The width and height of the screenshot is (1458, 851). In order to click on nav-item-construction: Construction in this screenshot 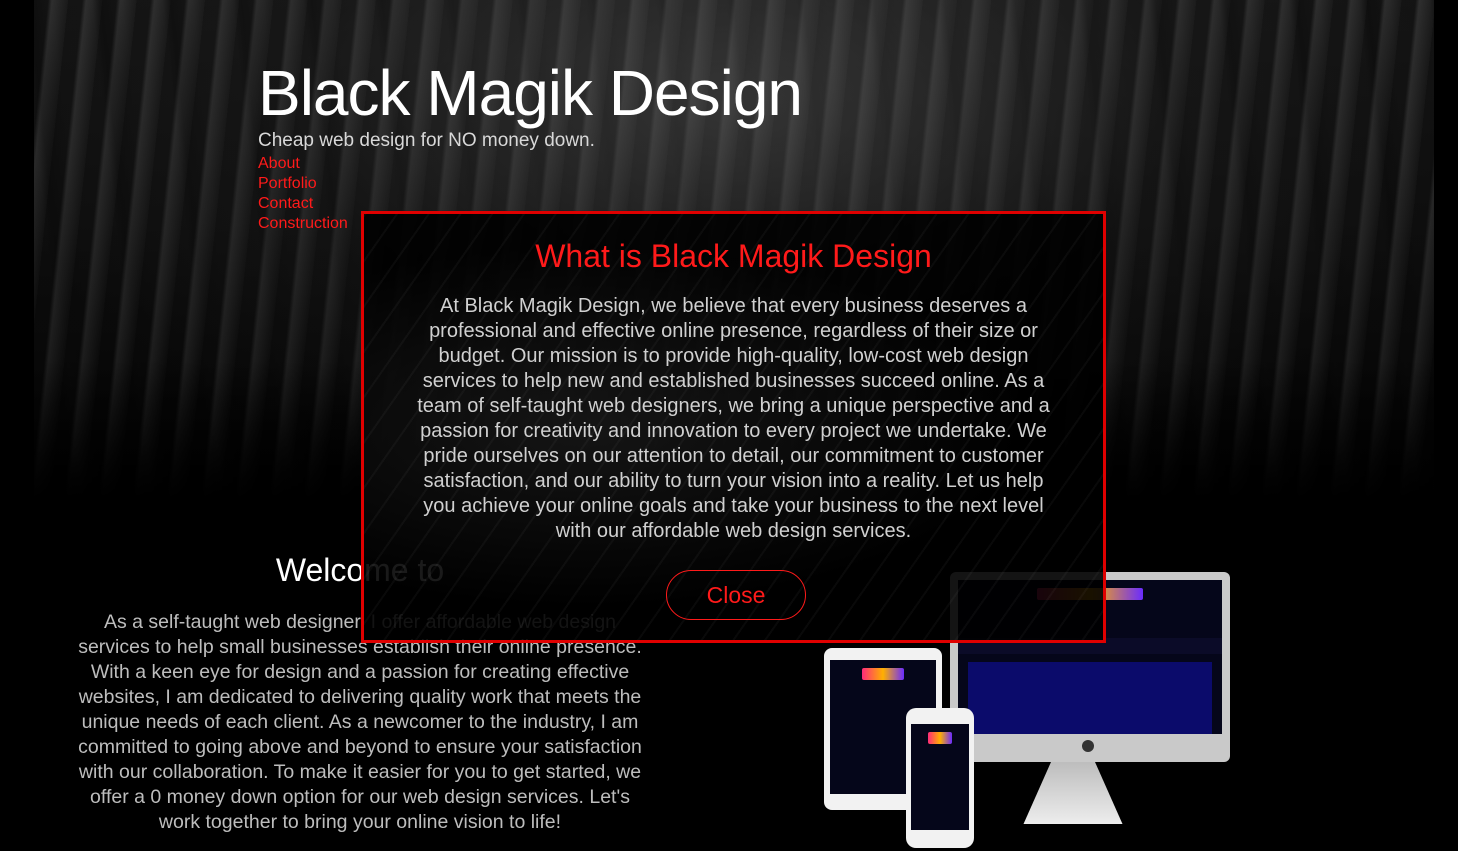, I will do `click(303, 223)`.